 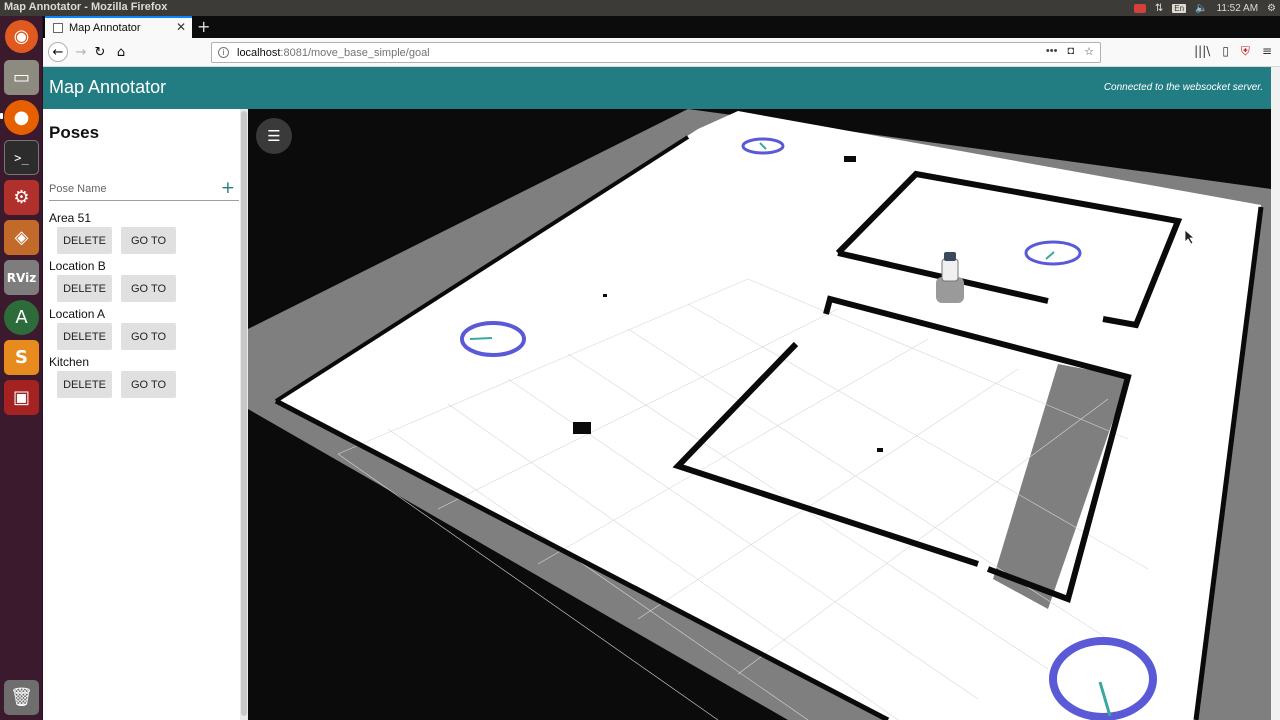 What do you see at coordinates (203, 26) in the screenshot?
I see `new-tab-icon: +` at bounding box center [203, 26].